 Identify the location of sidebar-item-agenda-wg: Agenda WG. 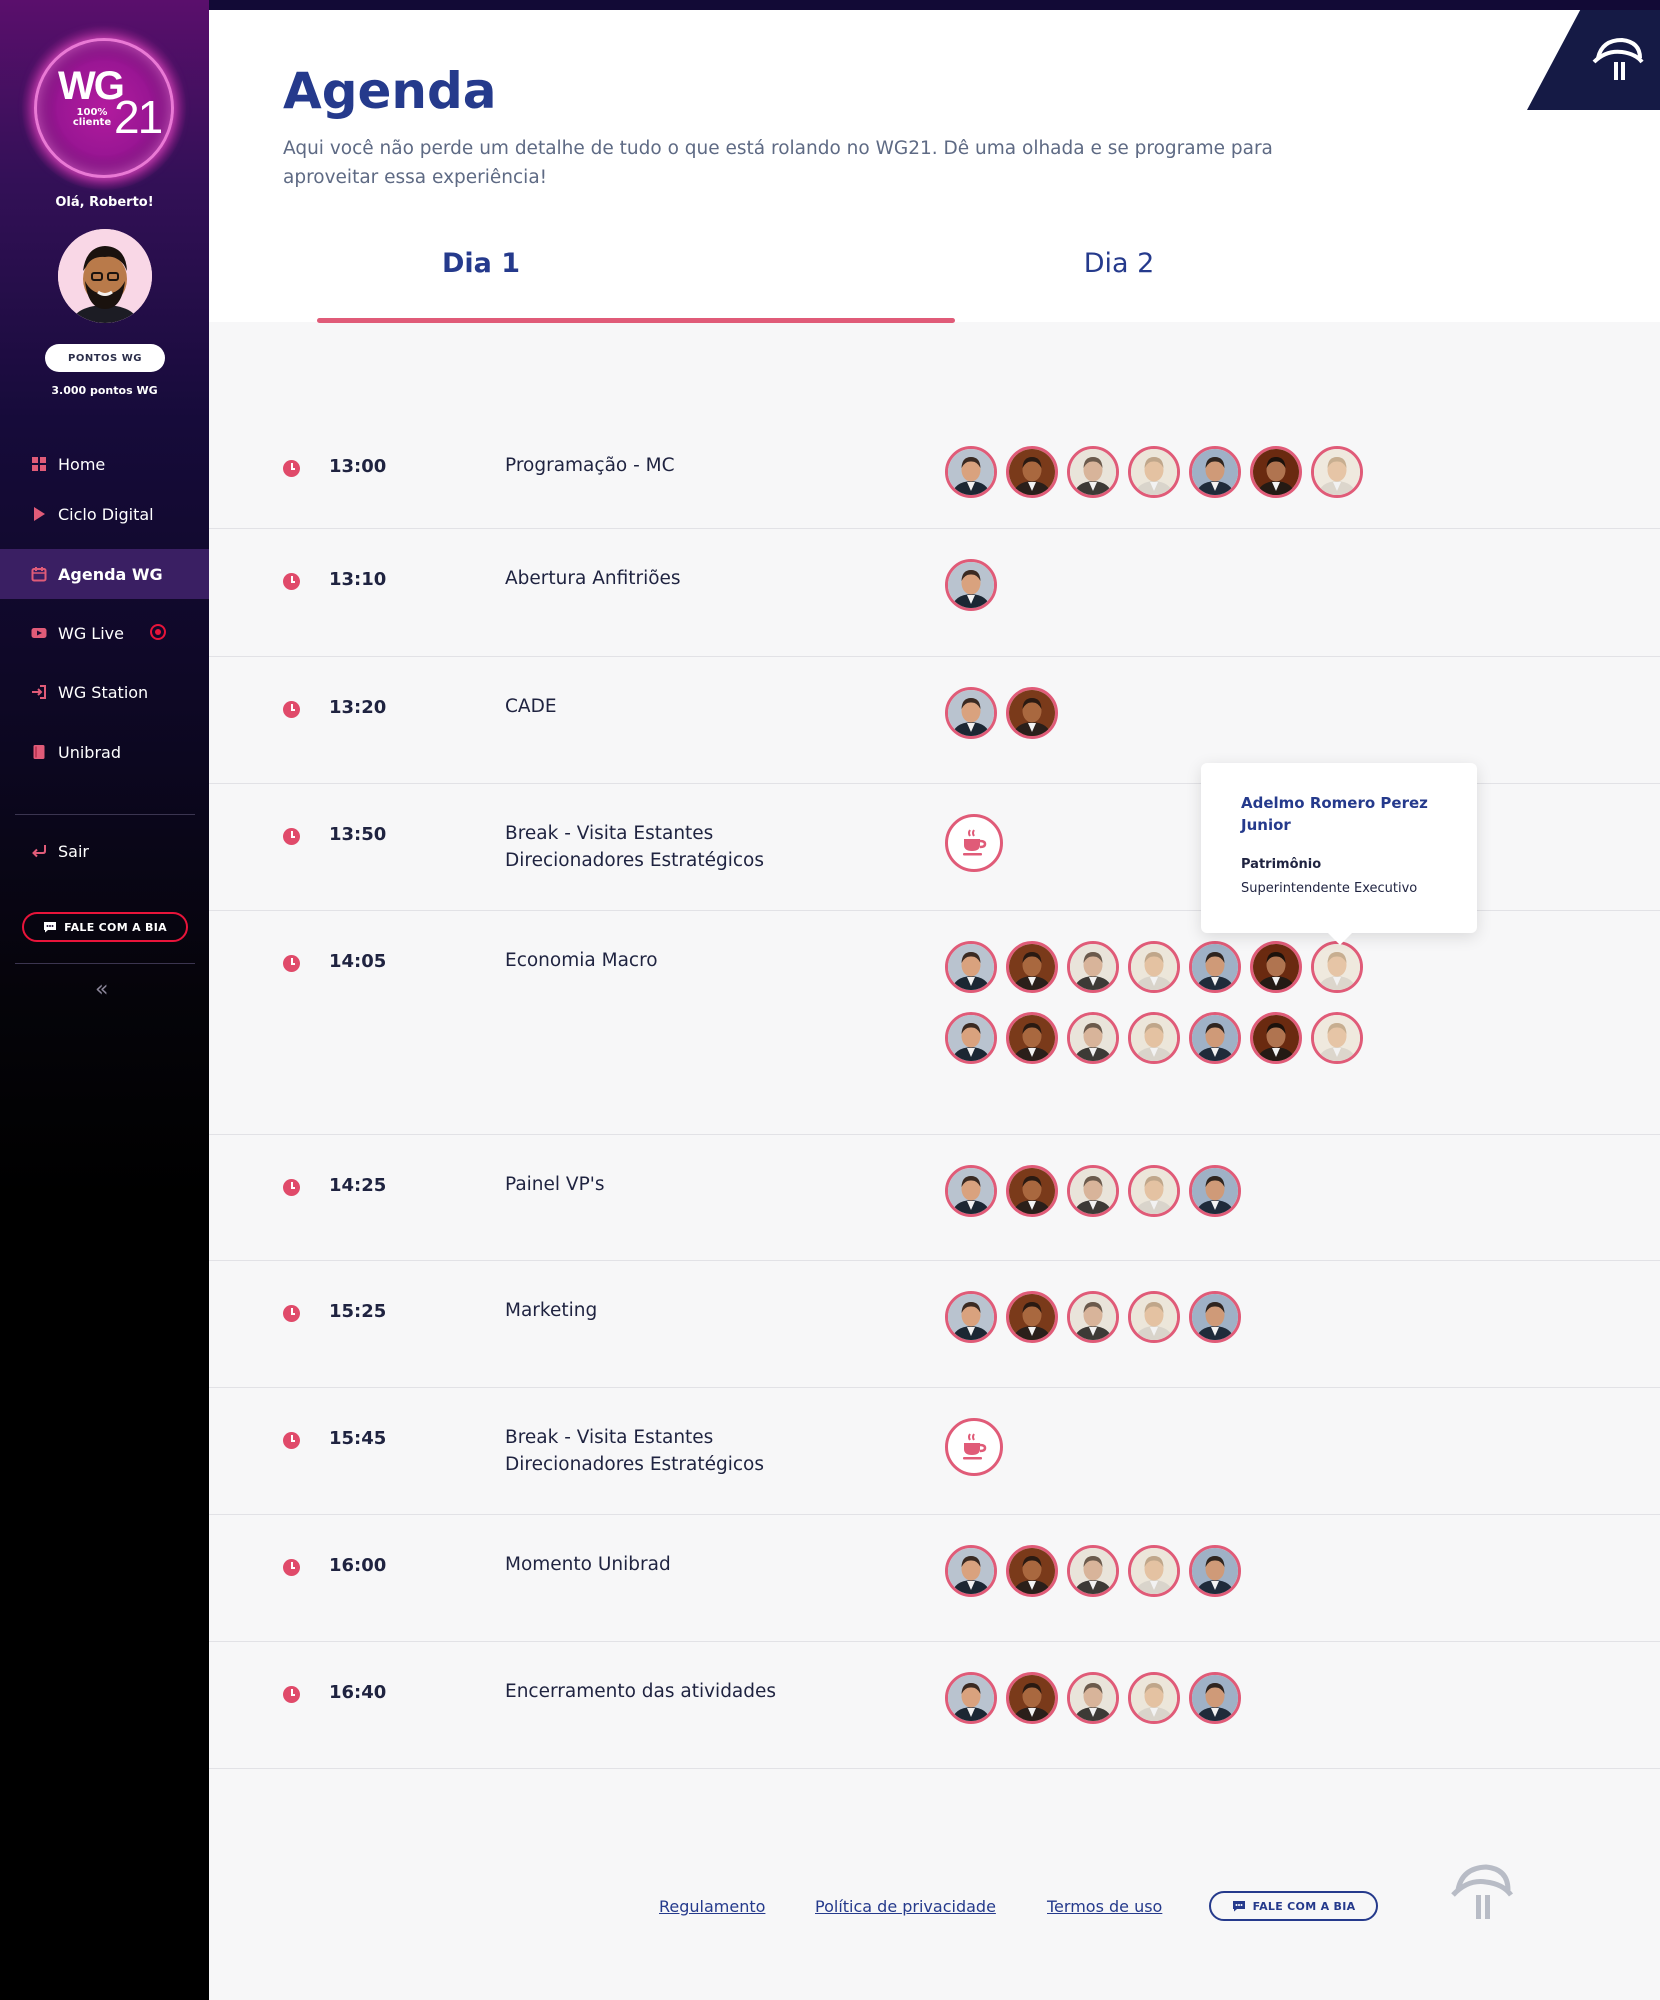
(104, 574).